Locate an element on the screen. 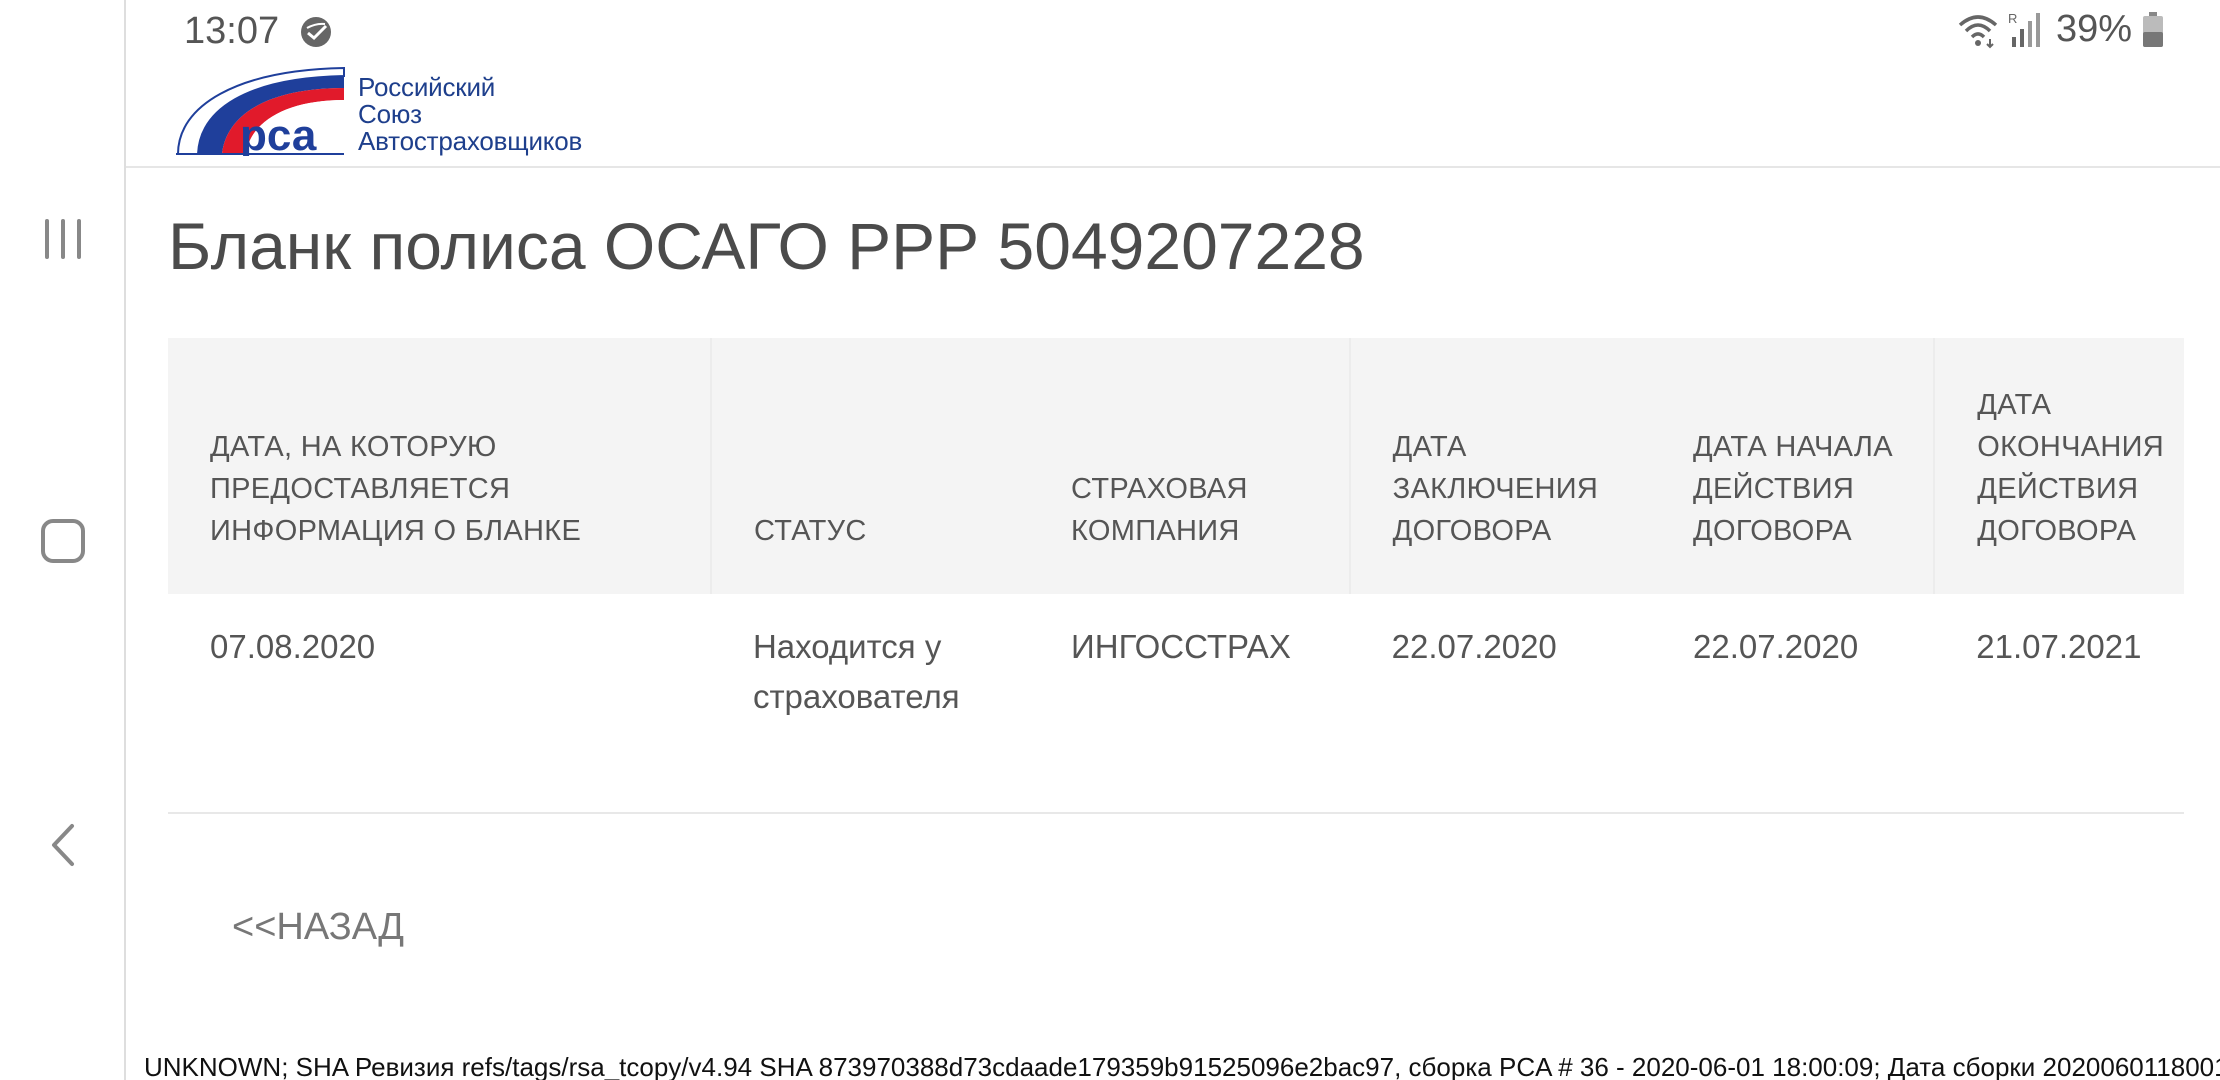 The width and height of the screenshot is (2220, 1080). rsa-logo-emblem: рса is located at coordinates (260, 111).